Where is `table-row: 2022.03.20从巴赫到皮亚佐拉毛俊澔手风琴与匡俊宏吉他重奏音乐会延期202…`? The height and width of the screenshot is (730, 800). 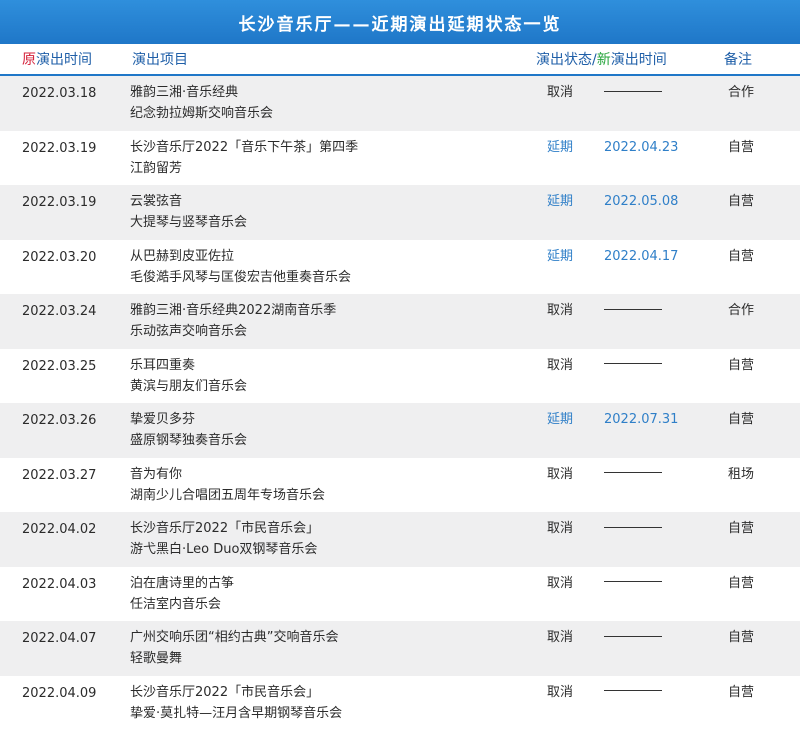 table-row: 2022.03.20从巴赫到皮亚佐拉毛俊澔手风琴与匡俊宏吉他重奏音乐会延期202… is located at coordinates (400, 267).